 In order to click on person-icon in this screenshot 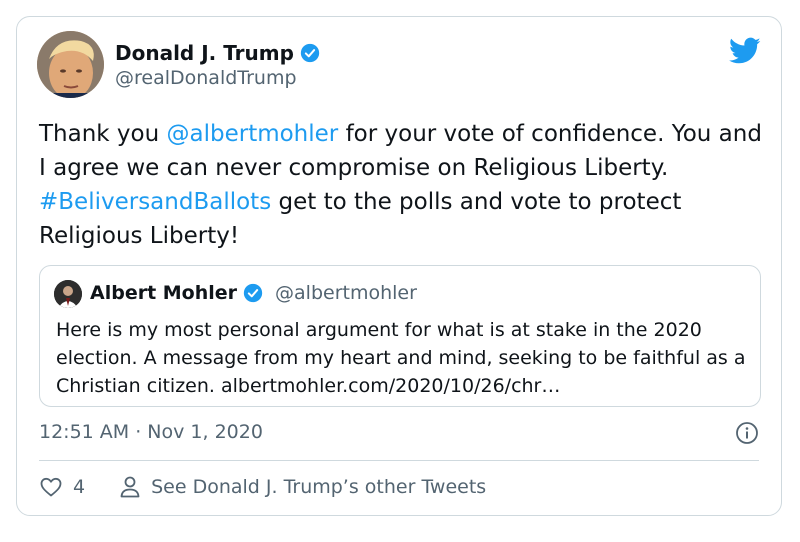, I will do `click(130, 487)`.